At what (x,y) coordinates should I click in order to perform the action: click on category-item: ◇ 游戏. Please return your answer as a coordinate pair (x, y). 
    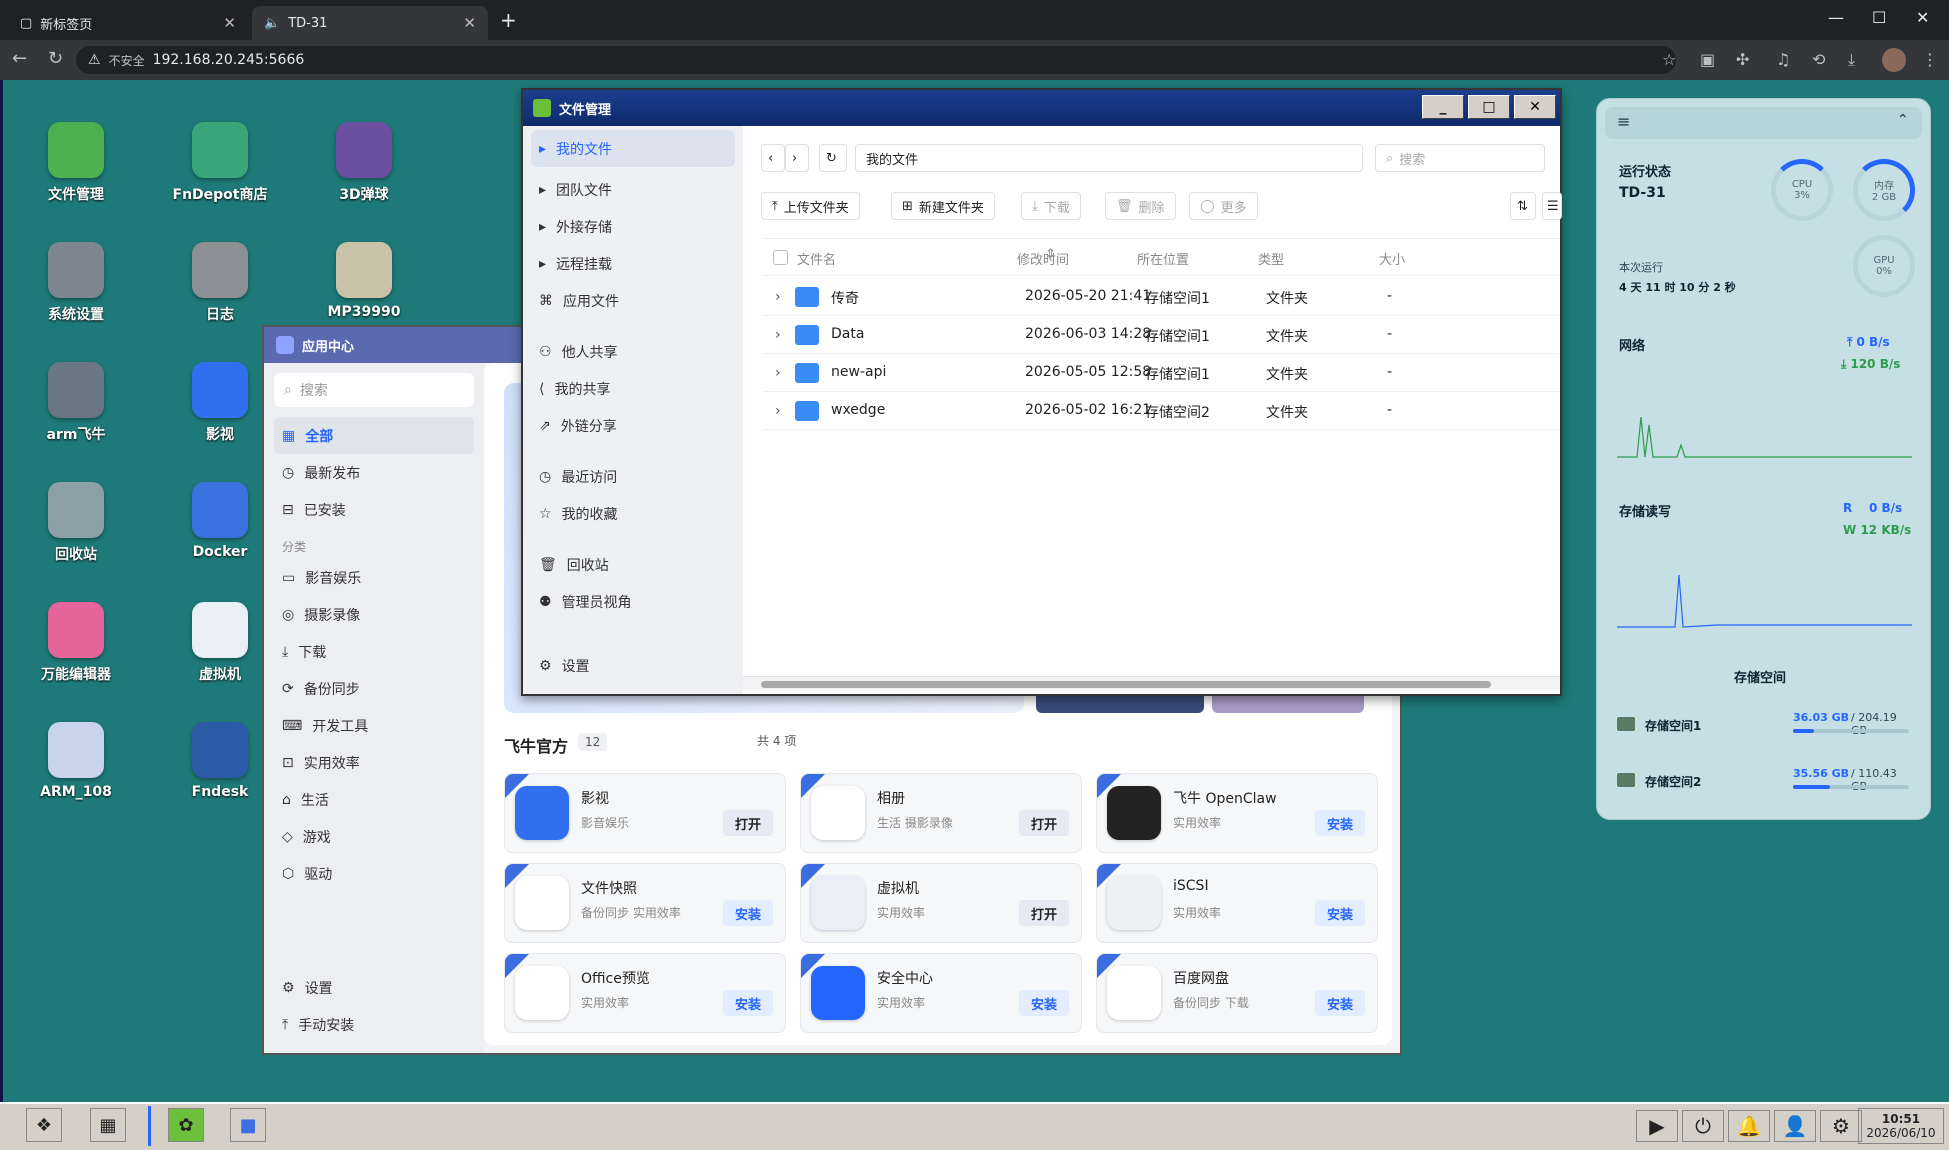
    Looking at the image, I should click on (374, 836).